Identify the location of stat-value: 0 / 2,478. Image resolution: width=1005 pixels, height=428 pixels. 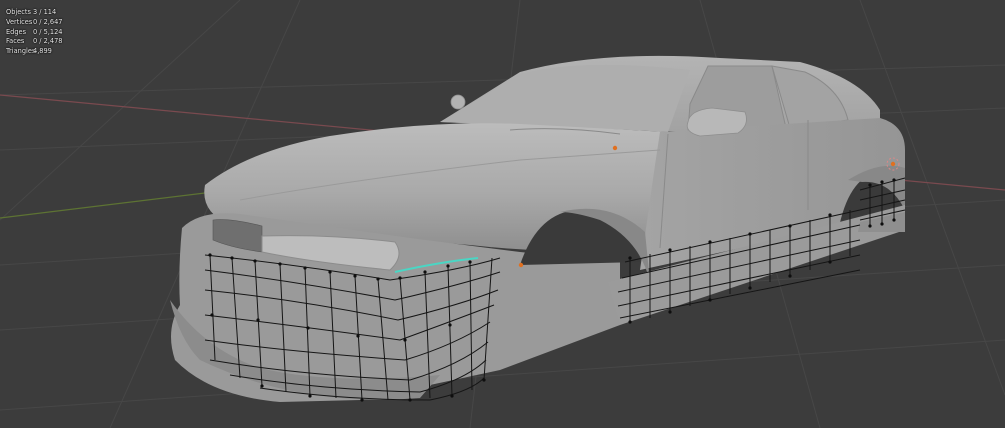
(48, 41).